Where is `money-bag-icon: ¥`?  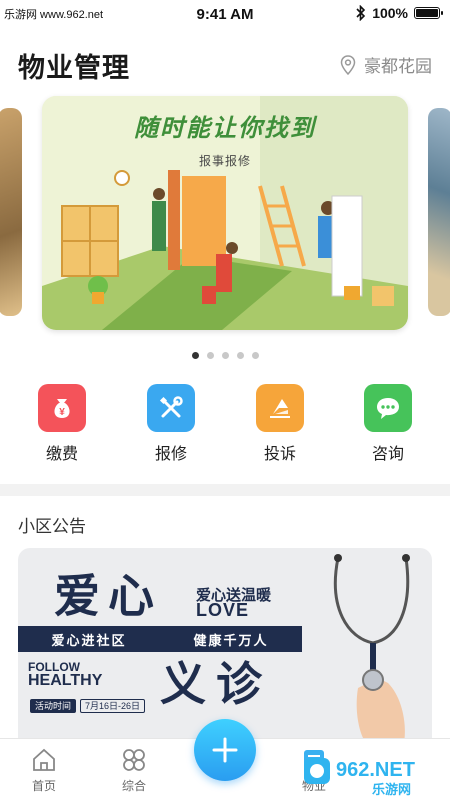
money-bag-icon: ¥ is located at coordinates (62, 408).